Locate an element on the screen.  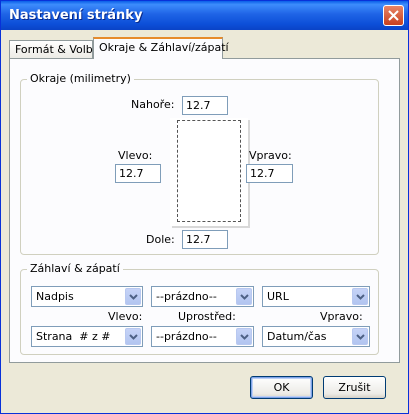
right-position-label: Vpravo: is located at coordinates (341, 316).